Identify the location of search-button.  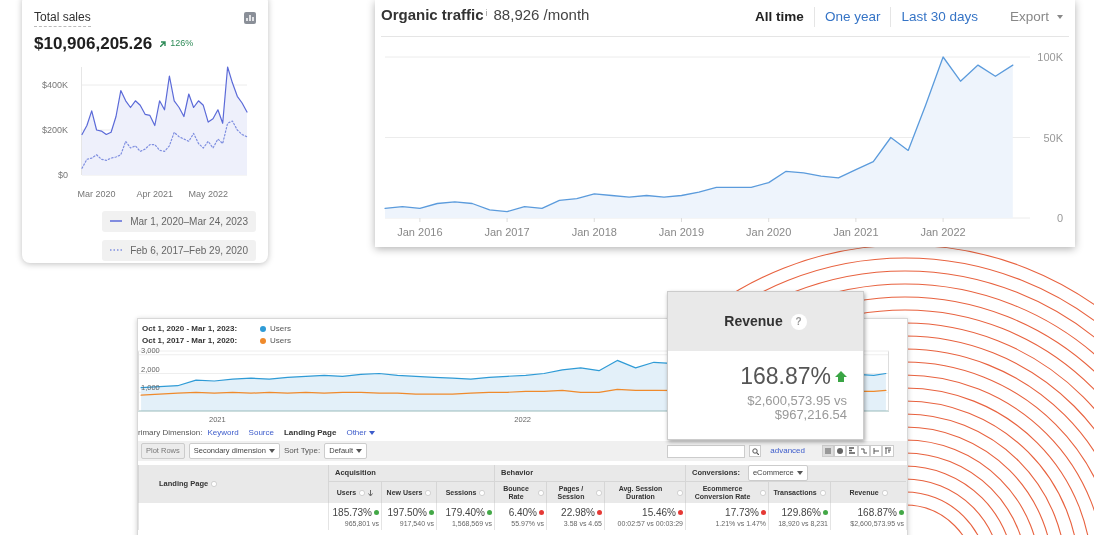
(755, 451).